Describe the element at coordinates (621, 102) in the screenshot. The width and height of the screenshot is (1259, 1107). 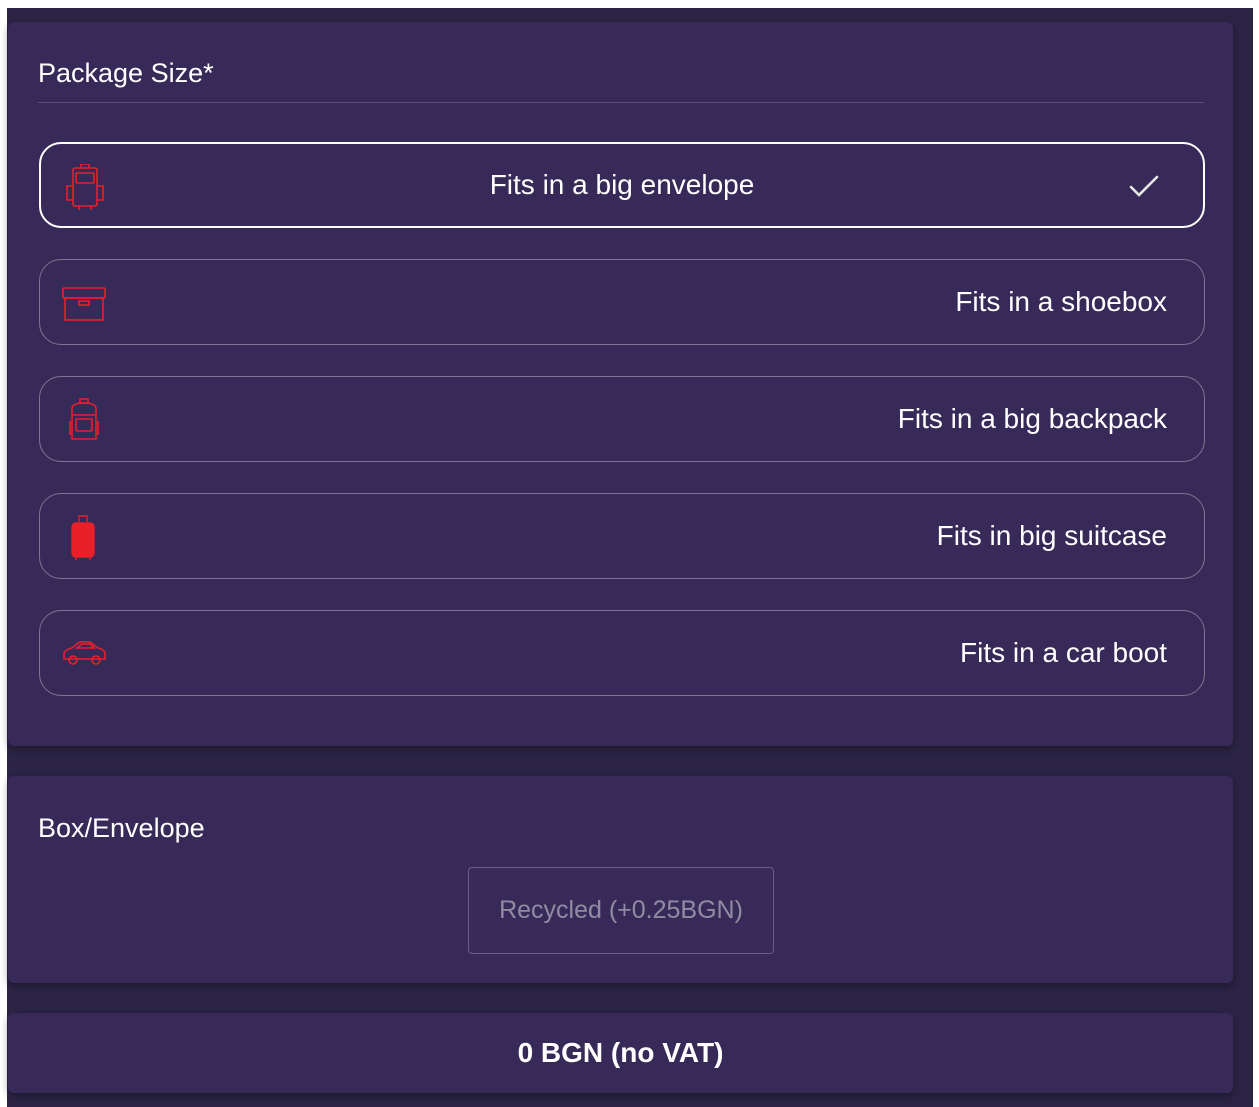
I see `divider` at that location.